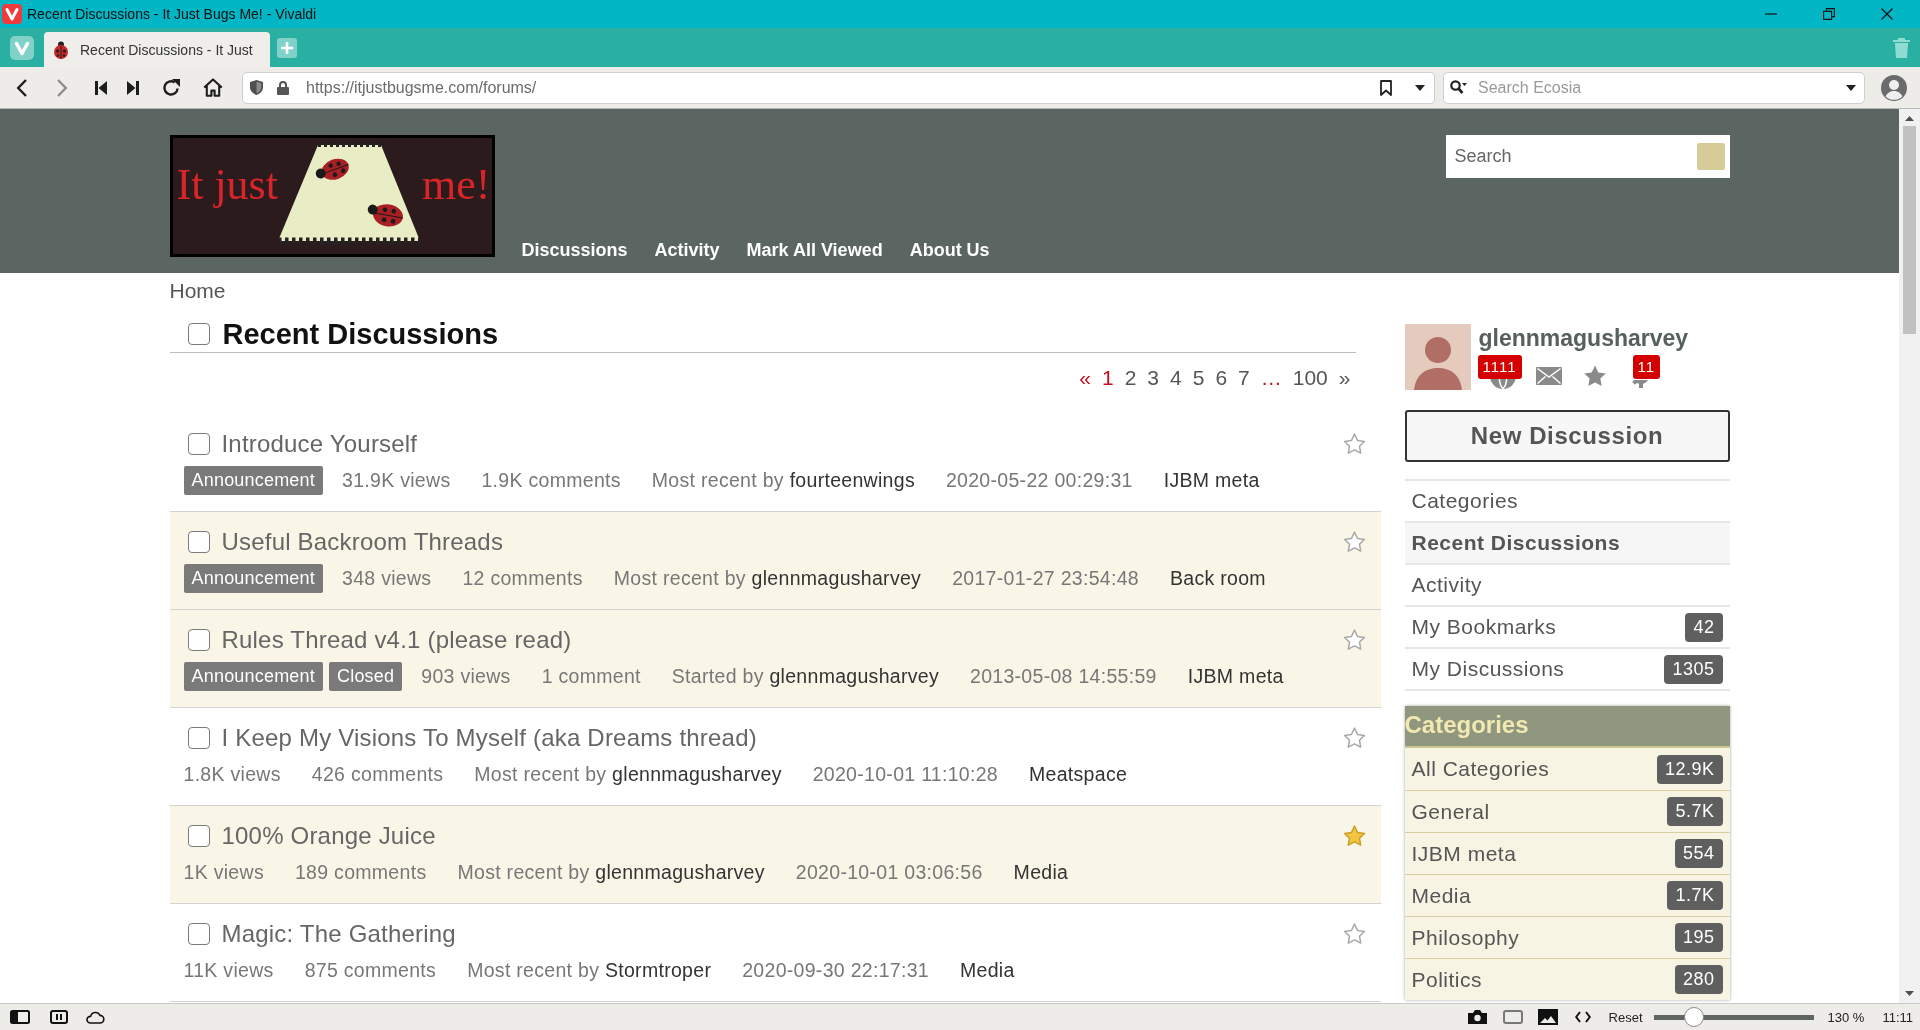  Describe the element at coordinates (1909, 118) in the screenshot. I see `caret-up-icon` at that location.